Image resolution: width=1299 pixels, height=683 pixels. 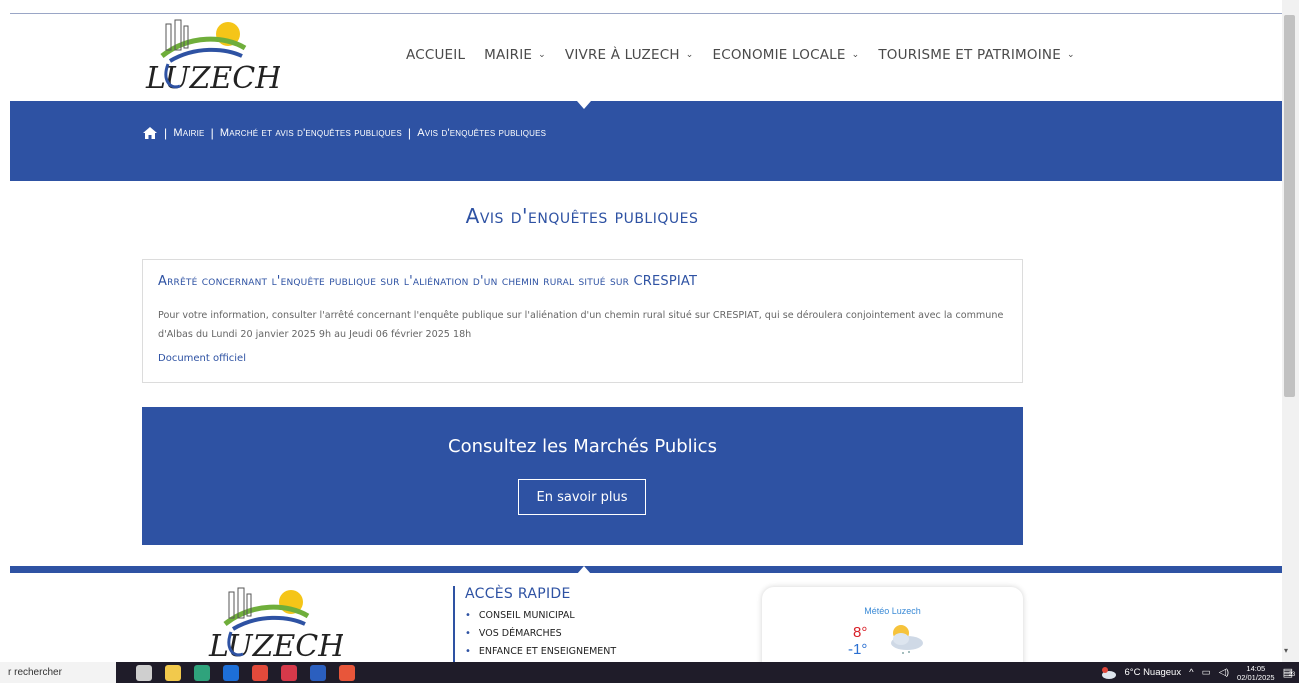 I want to click on weather-low: -1°, so click(x=858, y=649).